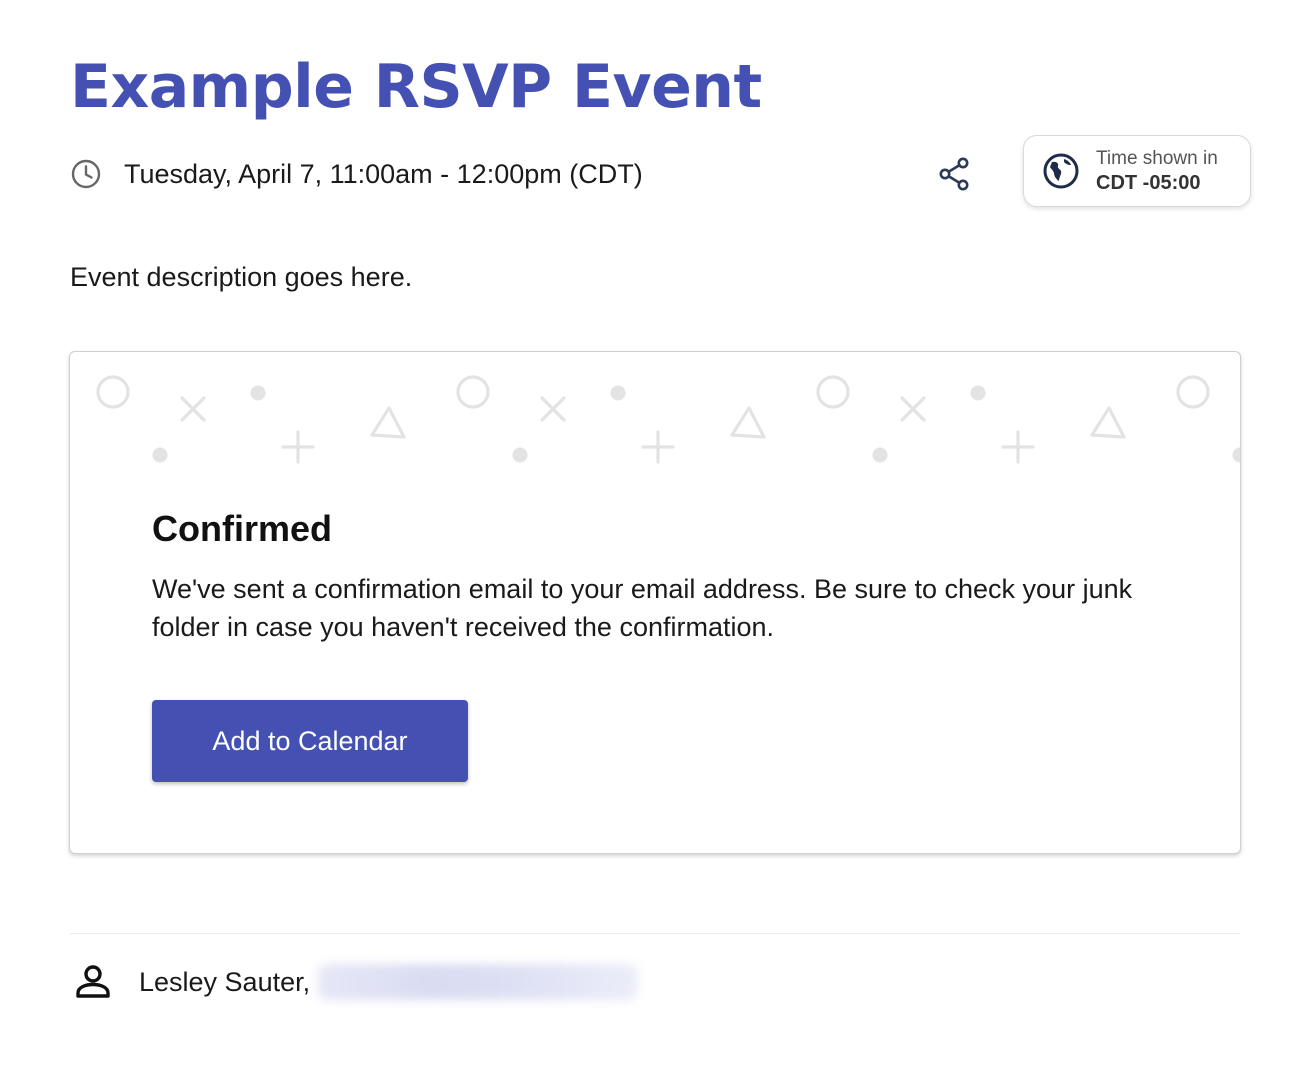  What do you see at coordinates (86, 174) in the screenshot?
I see `clock-icon` at bounding box center [86, 174].